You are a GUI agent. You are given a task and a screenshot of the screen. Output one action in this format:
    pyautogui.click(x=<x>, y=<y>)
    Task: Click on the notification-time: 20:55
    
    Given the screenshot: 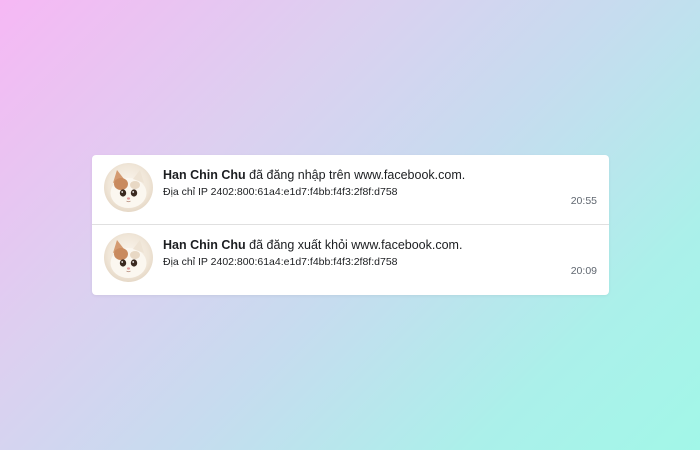 What is the action you would take?
    pyautogui.click(x=583, y=201)
    